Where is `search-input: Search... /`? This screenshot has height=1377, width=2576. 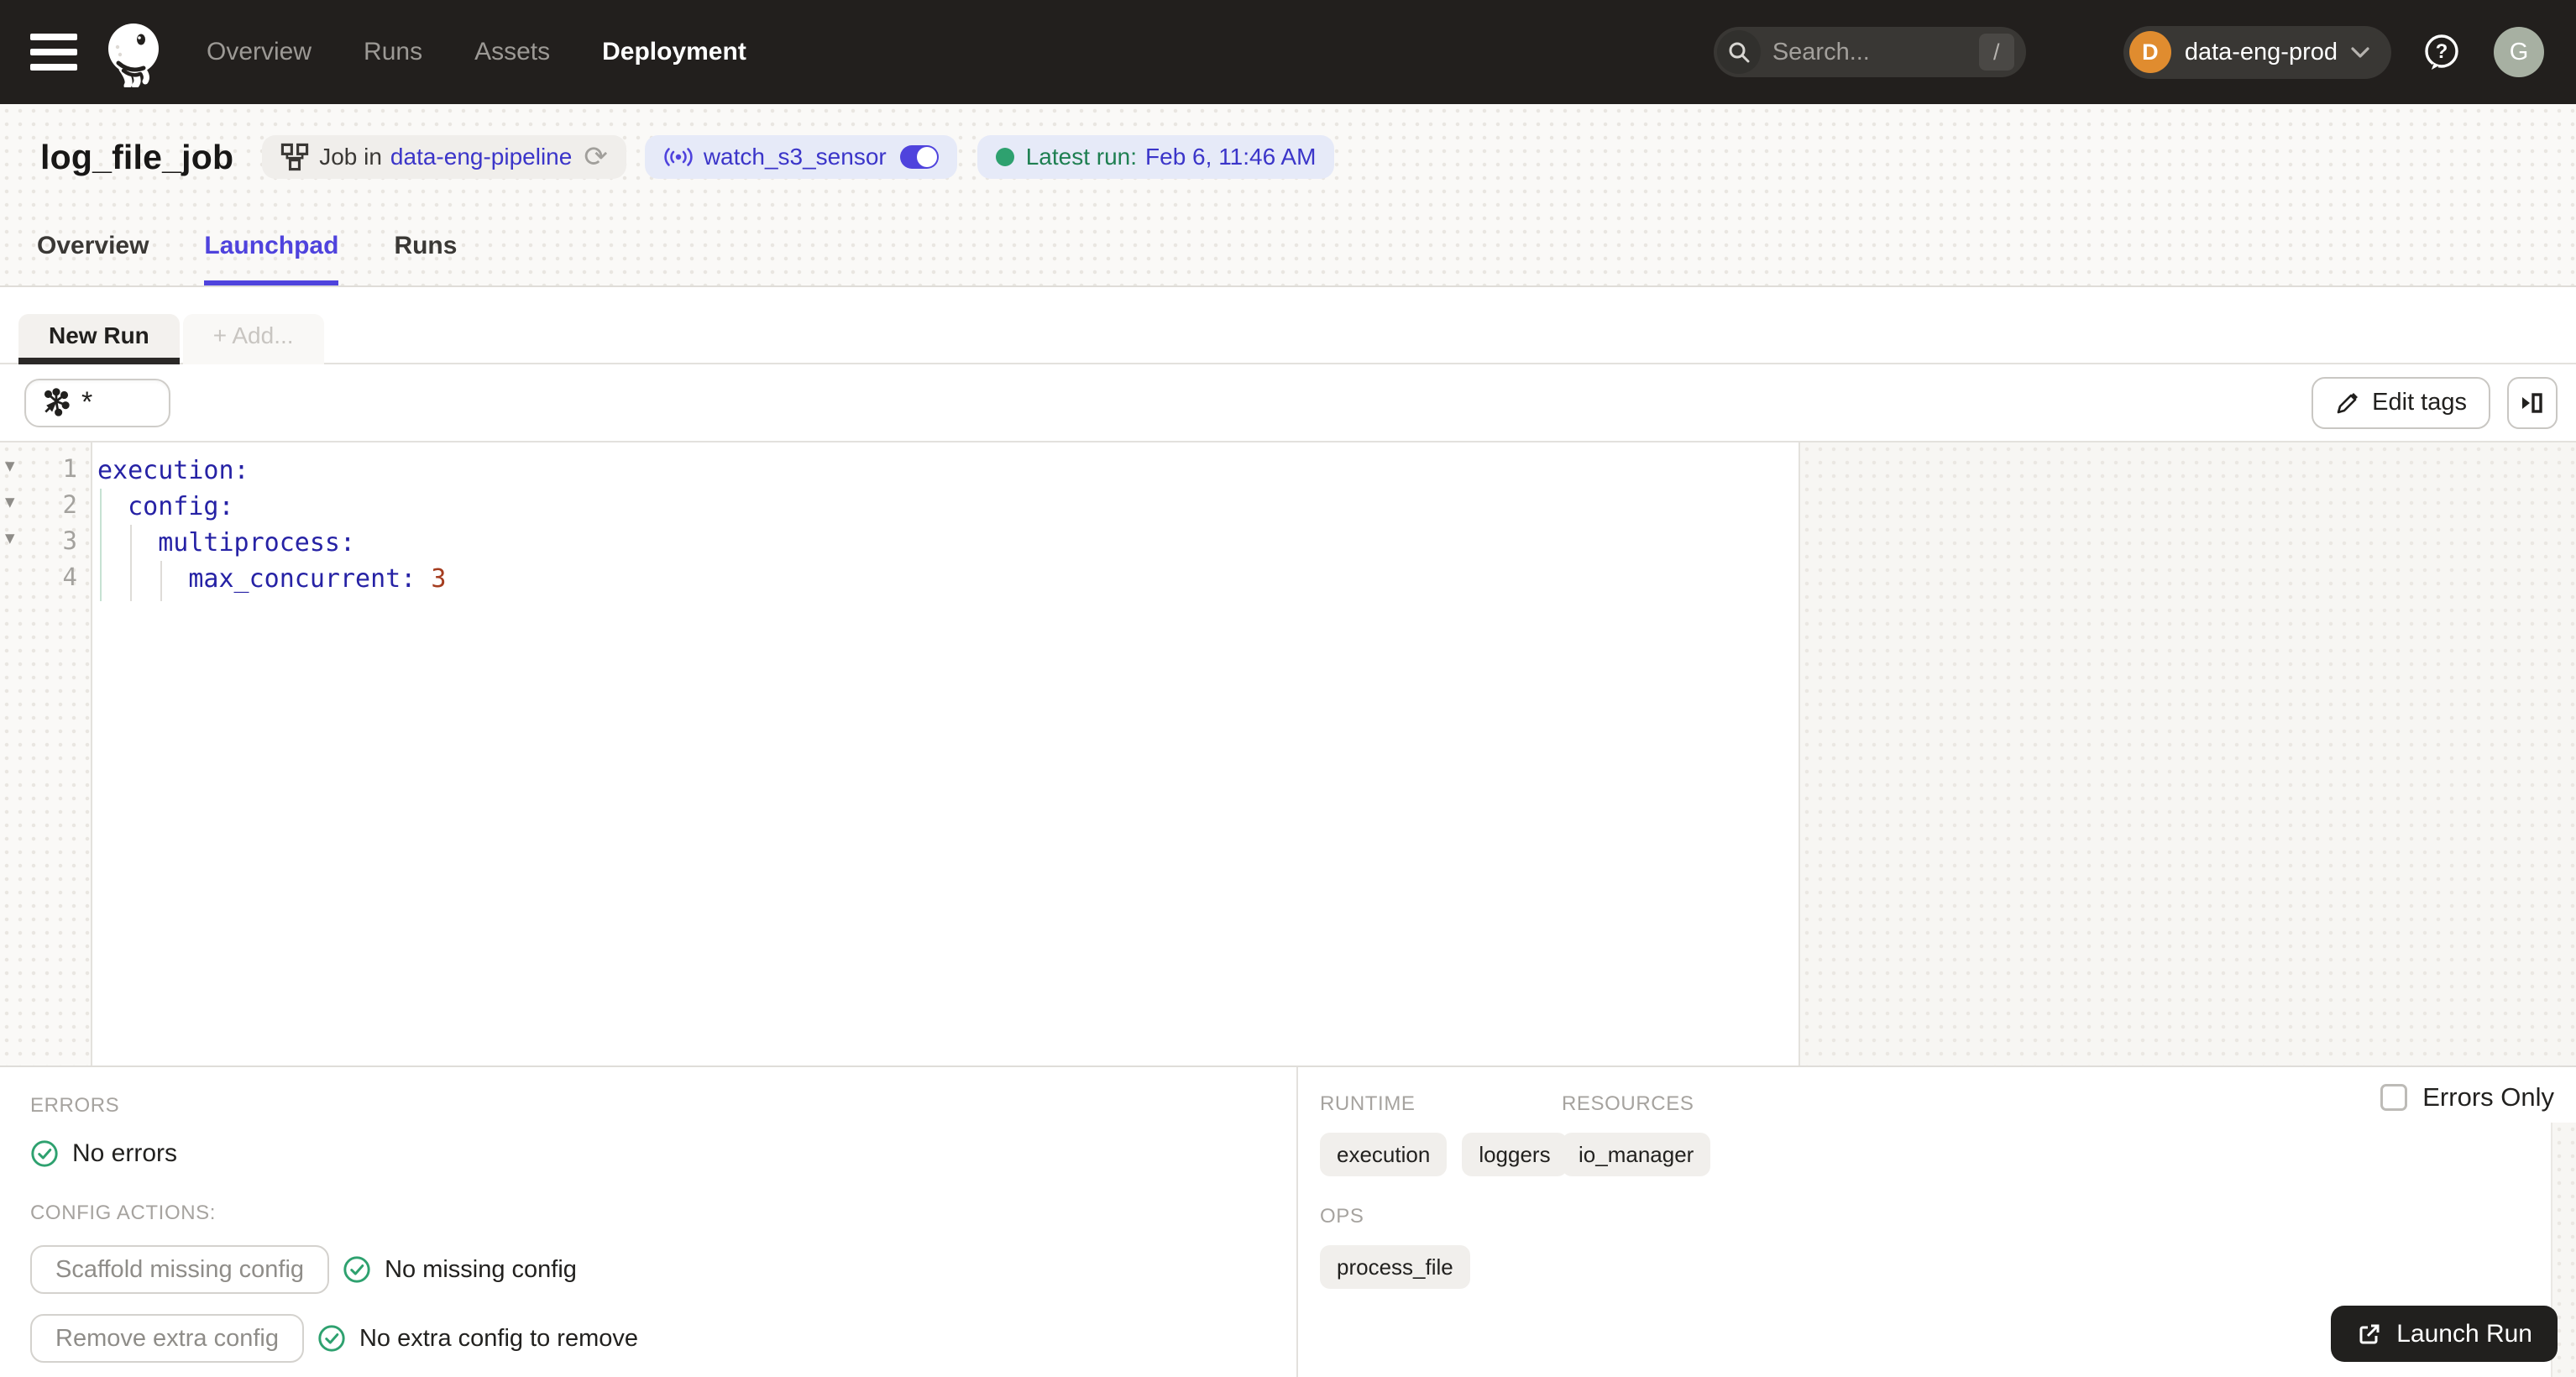
search-input: Search... / is located at coordinates (1869, 52).